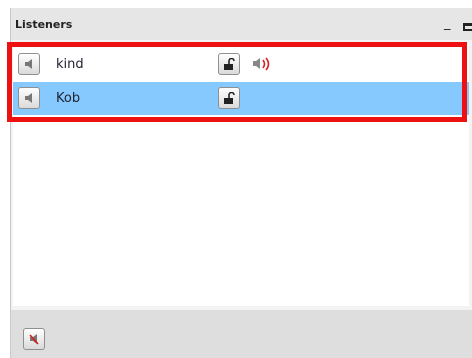 The image size is (472, 358). What do you see at coordinates (44, 24) in the screenshot?
I see `panel-title: Listeners` at bounding box center [44, 24].